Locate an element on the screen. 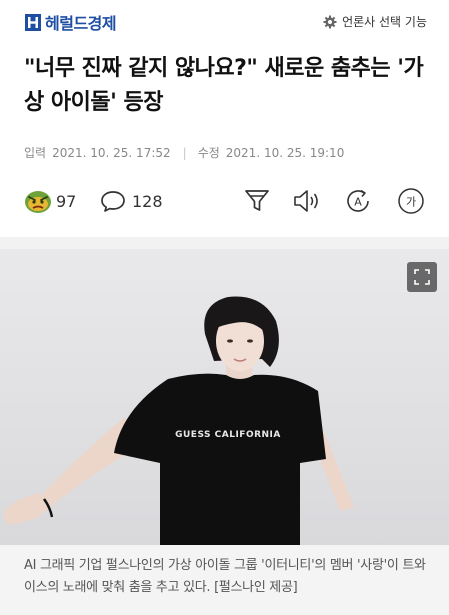 Image resolution: width=449 pixels, height=615 pixels. article-action-bar: 97 128 A 가 is located at coordinates (224, 201).